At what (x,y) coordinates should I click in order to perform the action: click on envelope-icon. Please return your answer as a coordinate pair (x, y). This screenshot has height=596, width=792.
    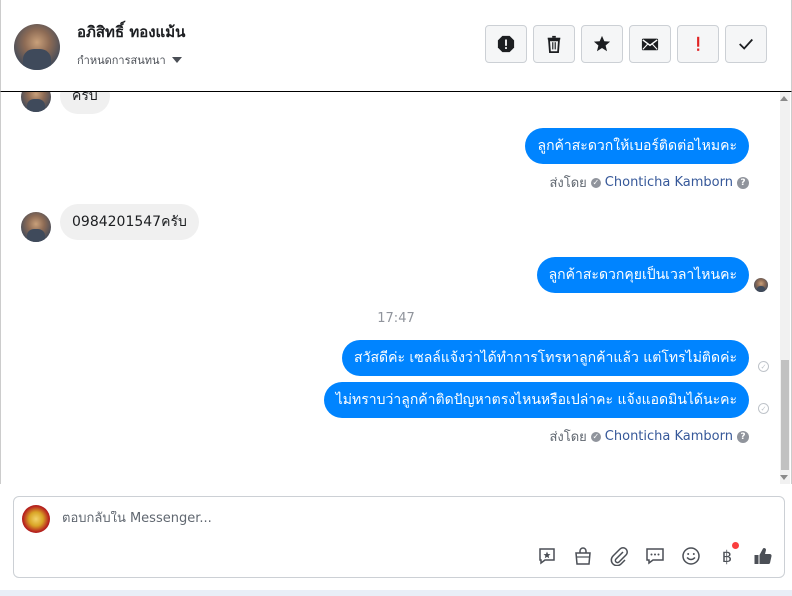
    Looking at the image, I should click on (650, 44).